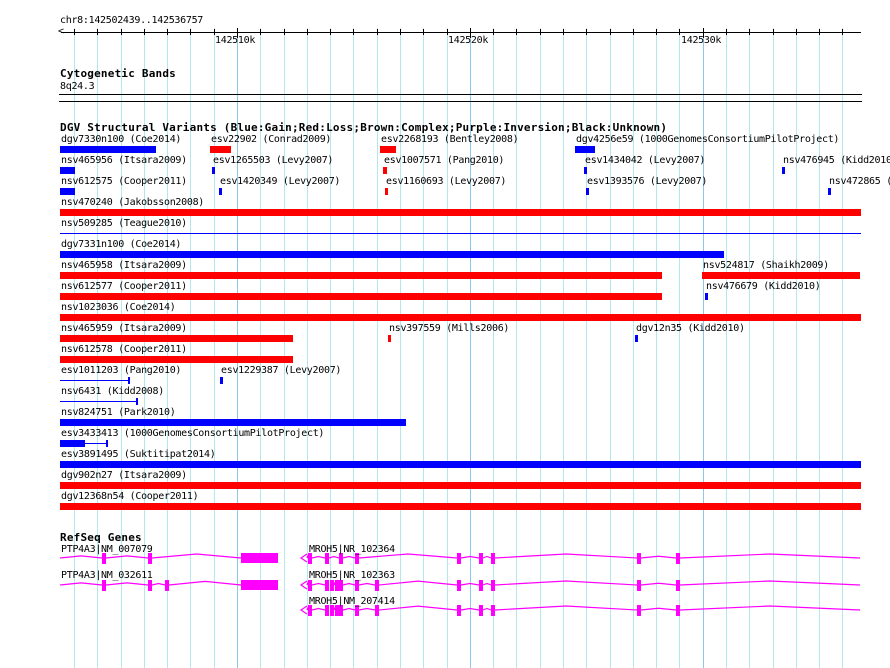 This screenshot has height=668, width=890. Describe the element at coordinates (352, 601) in the screenshot. I see `gene-label: MROH5|NM_207414` at that location.